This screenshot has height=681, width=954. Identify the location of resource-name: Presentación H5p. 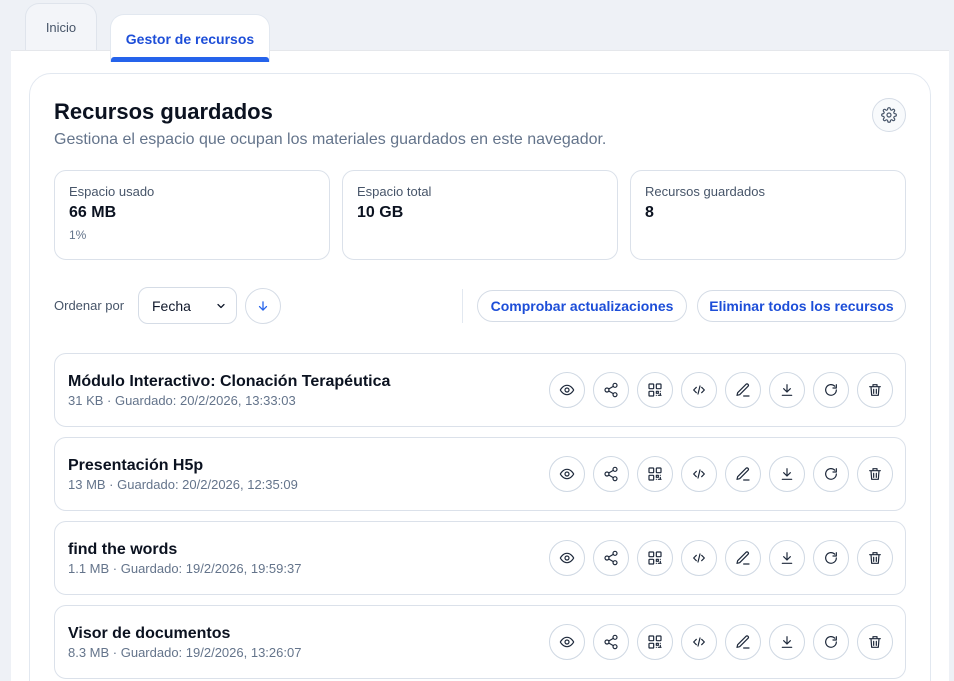
(136, 465).